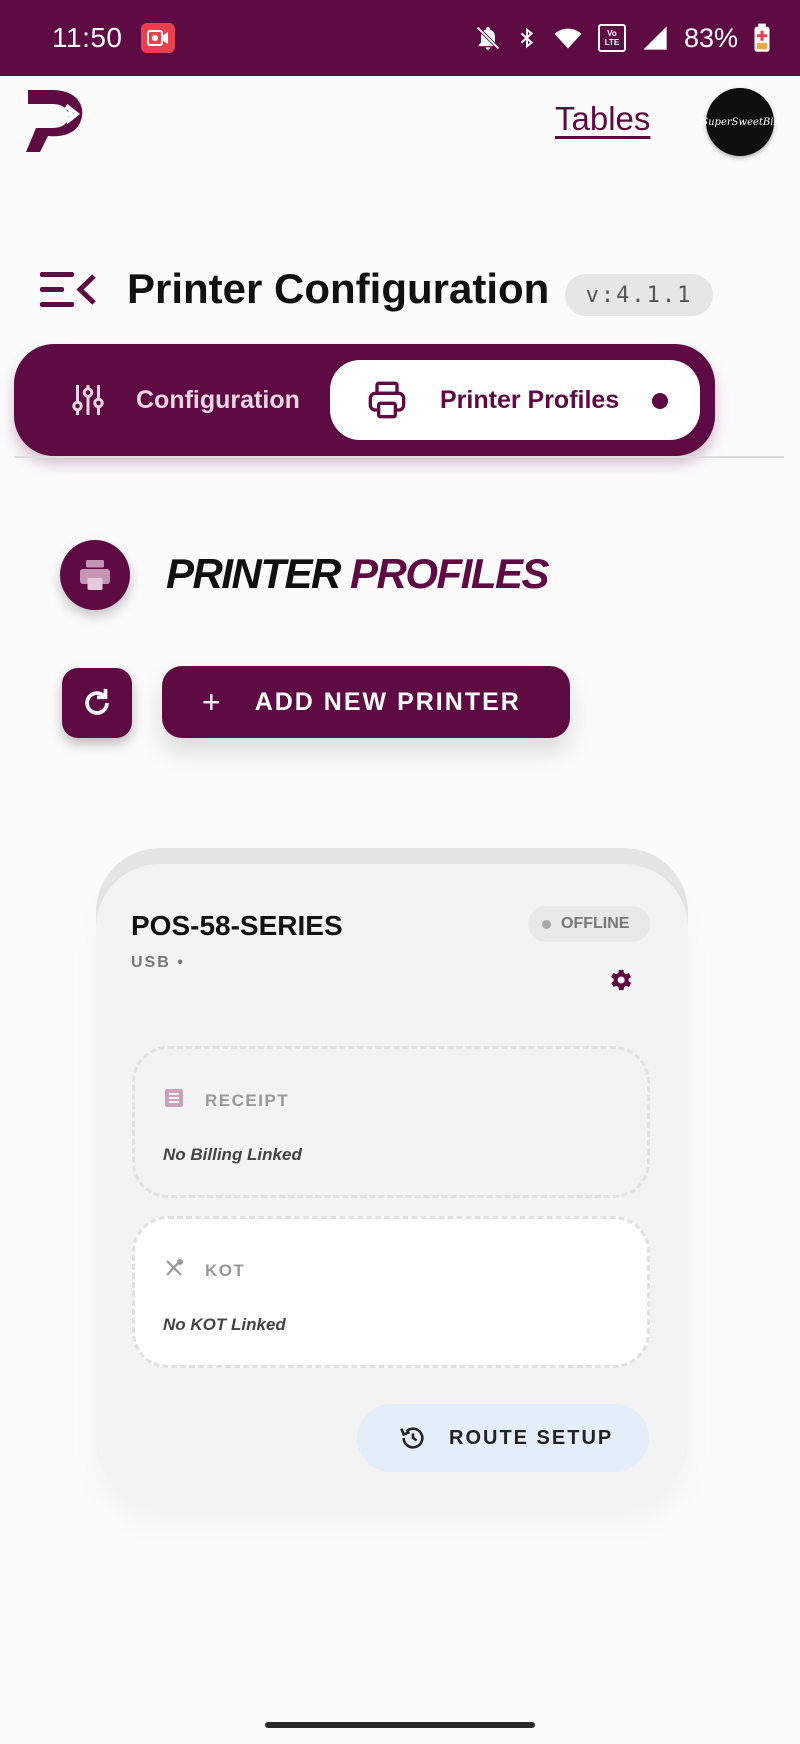 The image size is (800, 1744). What do you see at coordinates (338, 288) in the screenshot?
I see `page-title: Printer Configuration` at bounding box center [338, 288].